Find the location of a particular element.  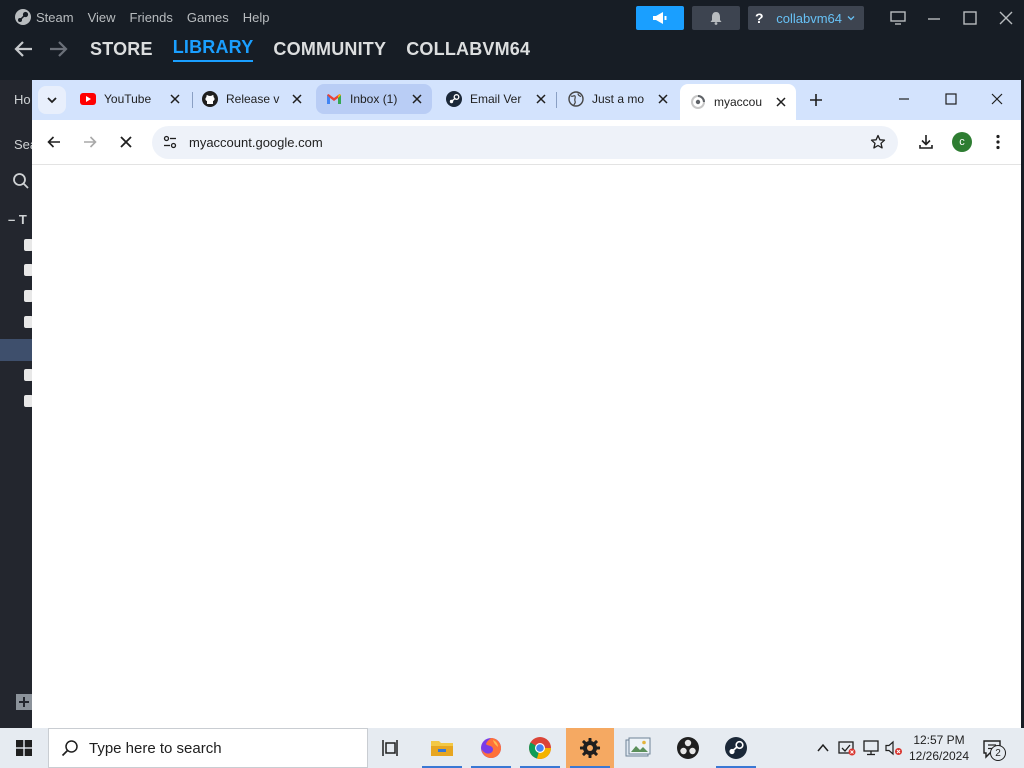

address-bar: myaccount.google.com is located at coordinates (525, 142).